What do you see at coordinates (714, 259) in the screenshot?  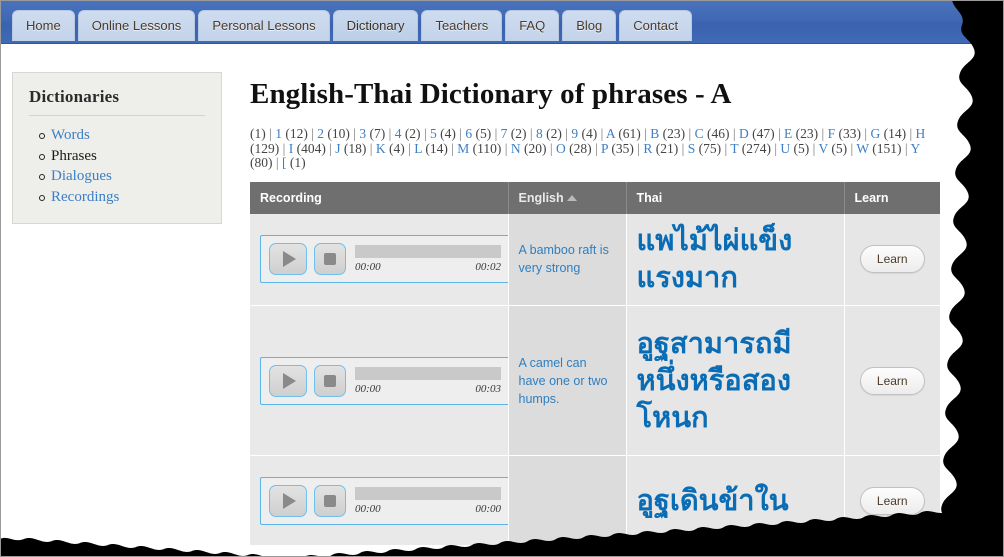 I see `thai-phrase: แพไม้ไผ่แข็งแรงมาก` at bounding box center [714, 259].